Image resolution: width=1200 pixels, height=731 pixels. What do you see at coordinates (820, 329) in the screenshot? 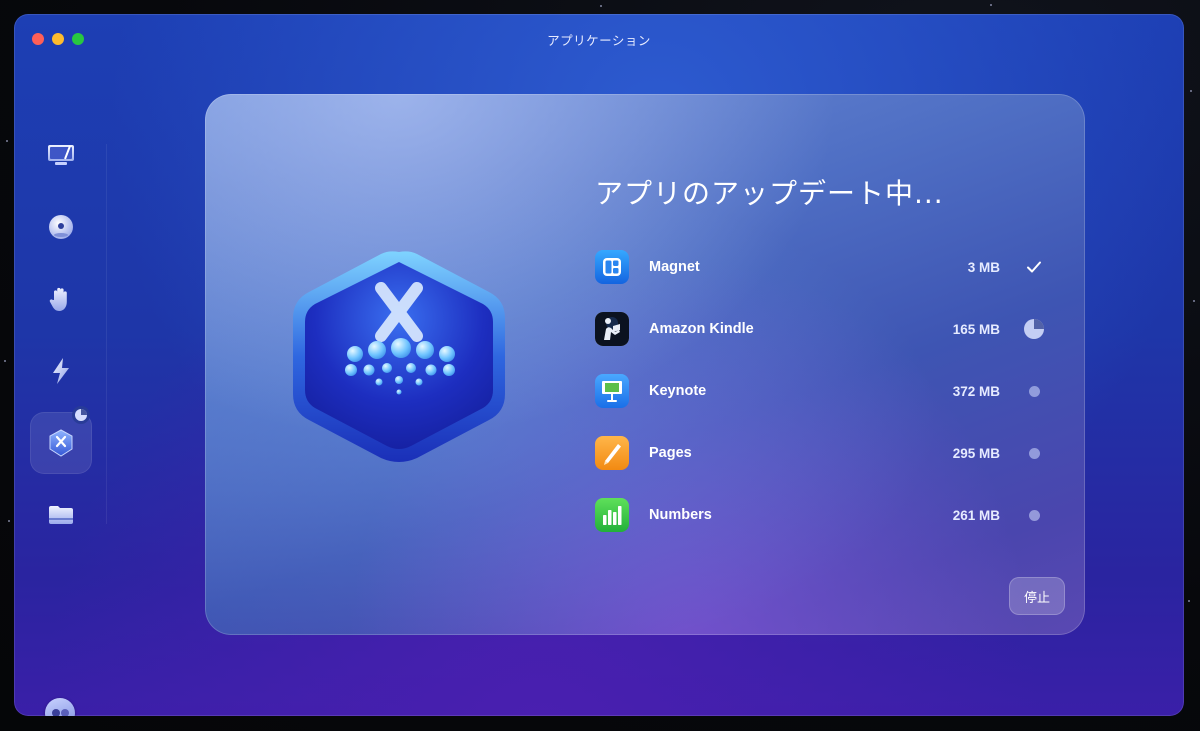
I see `list-item: Amazon Kindle 165 MB` at bounding box center [820, 329].